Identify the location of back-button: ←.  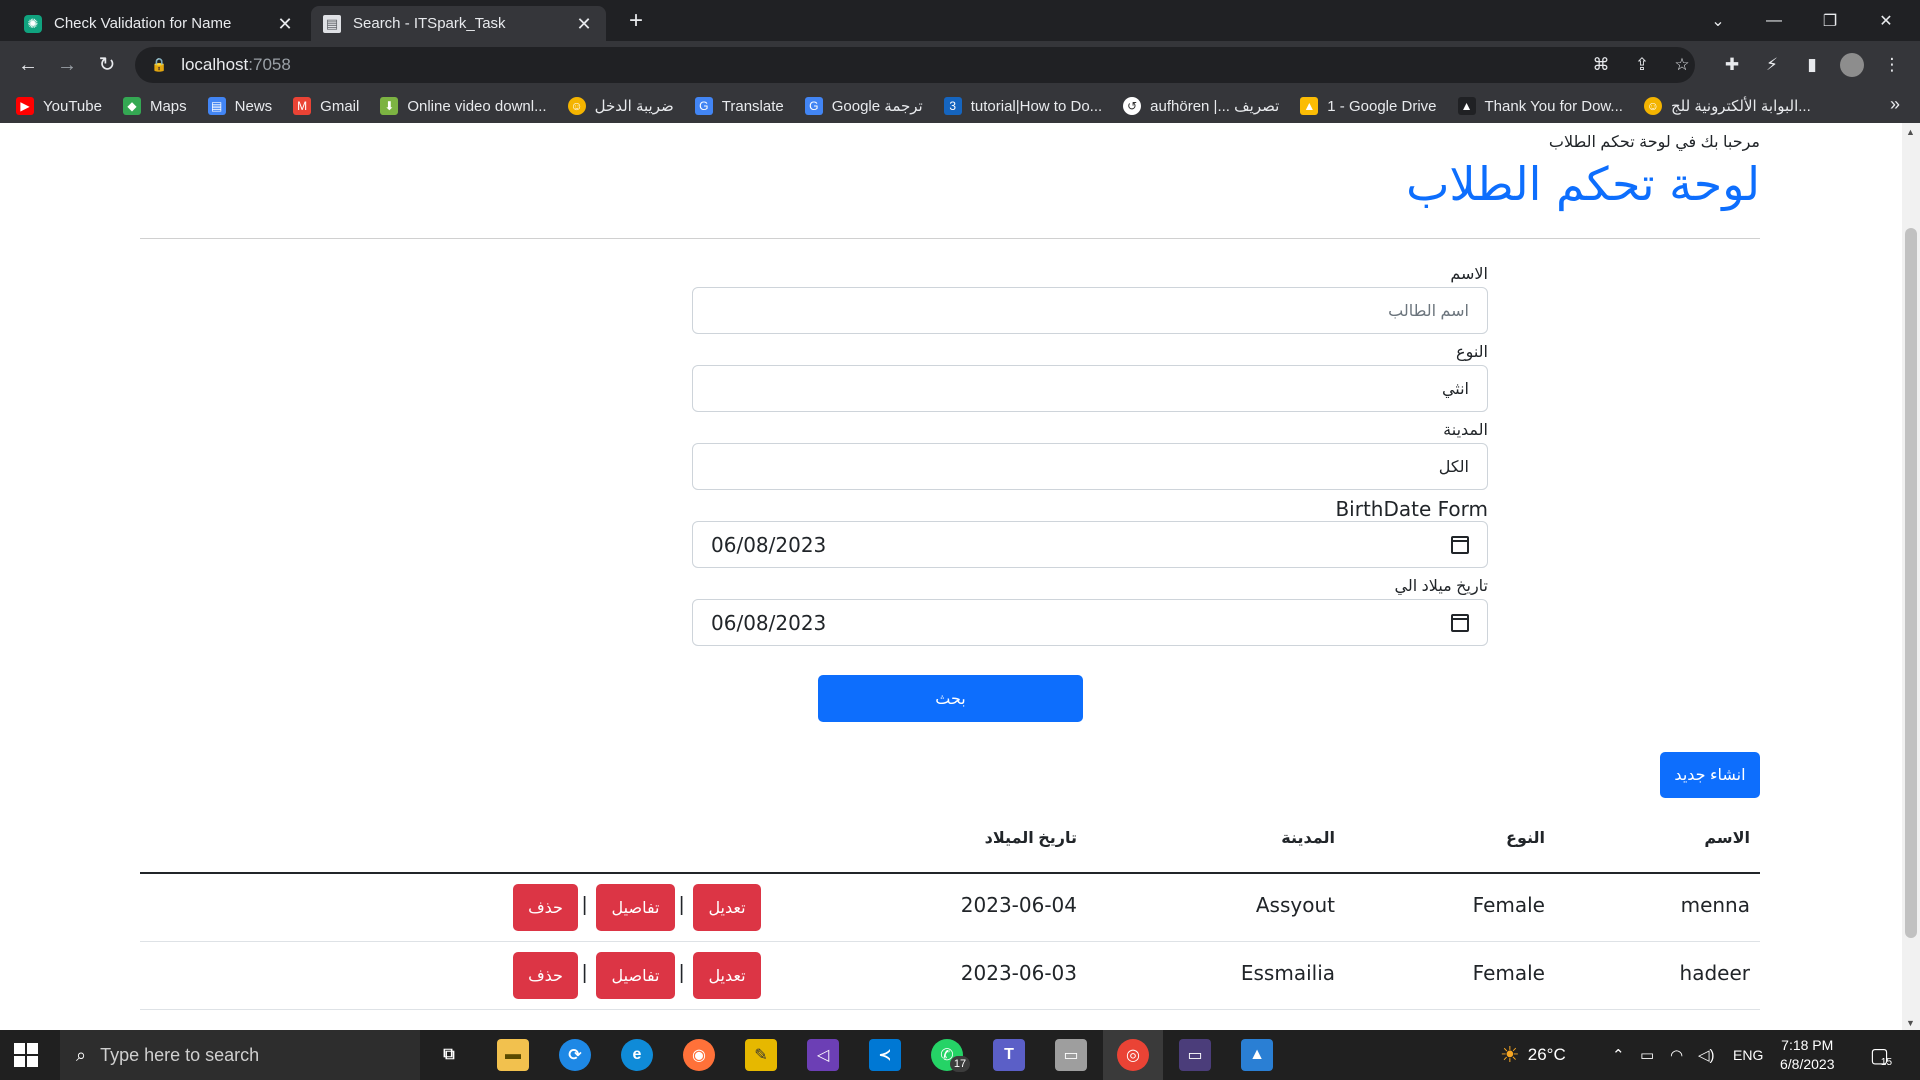
(28, 65).